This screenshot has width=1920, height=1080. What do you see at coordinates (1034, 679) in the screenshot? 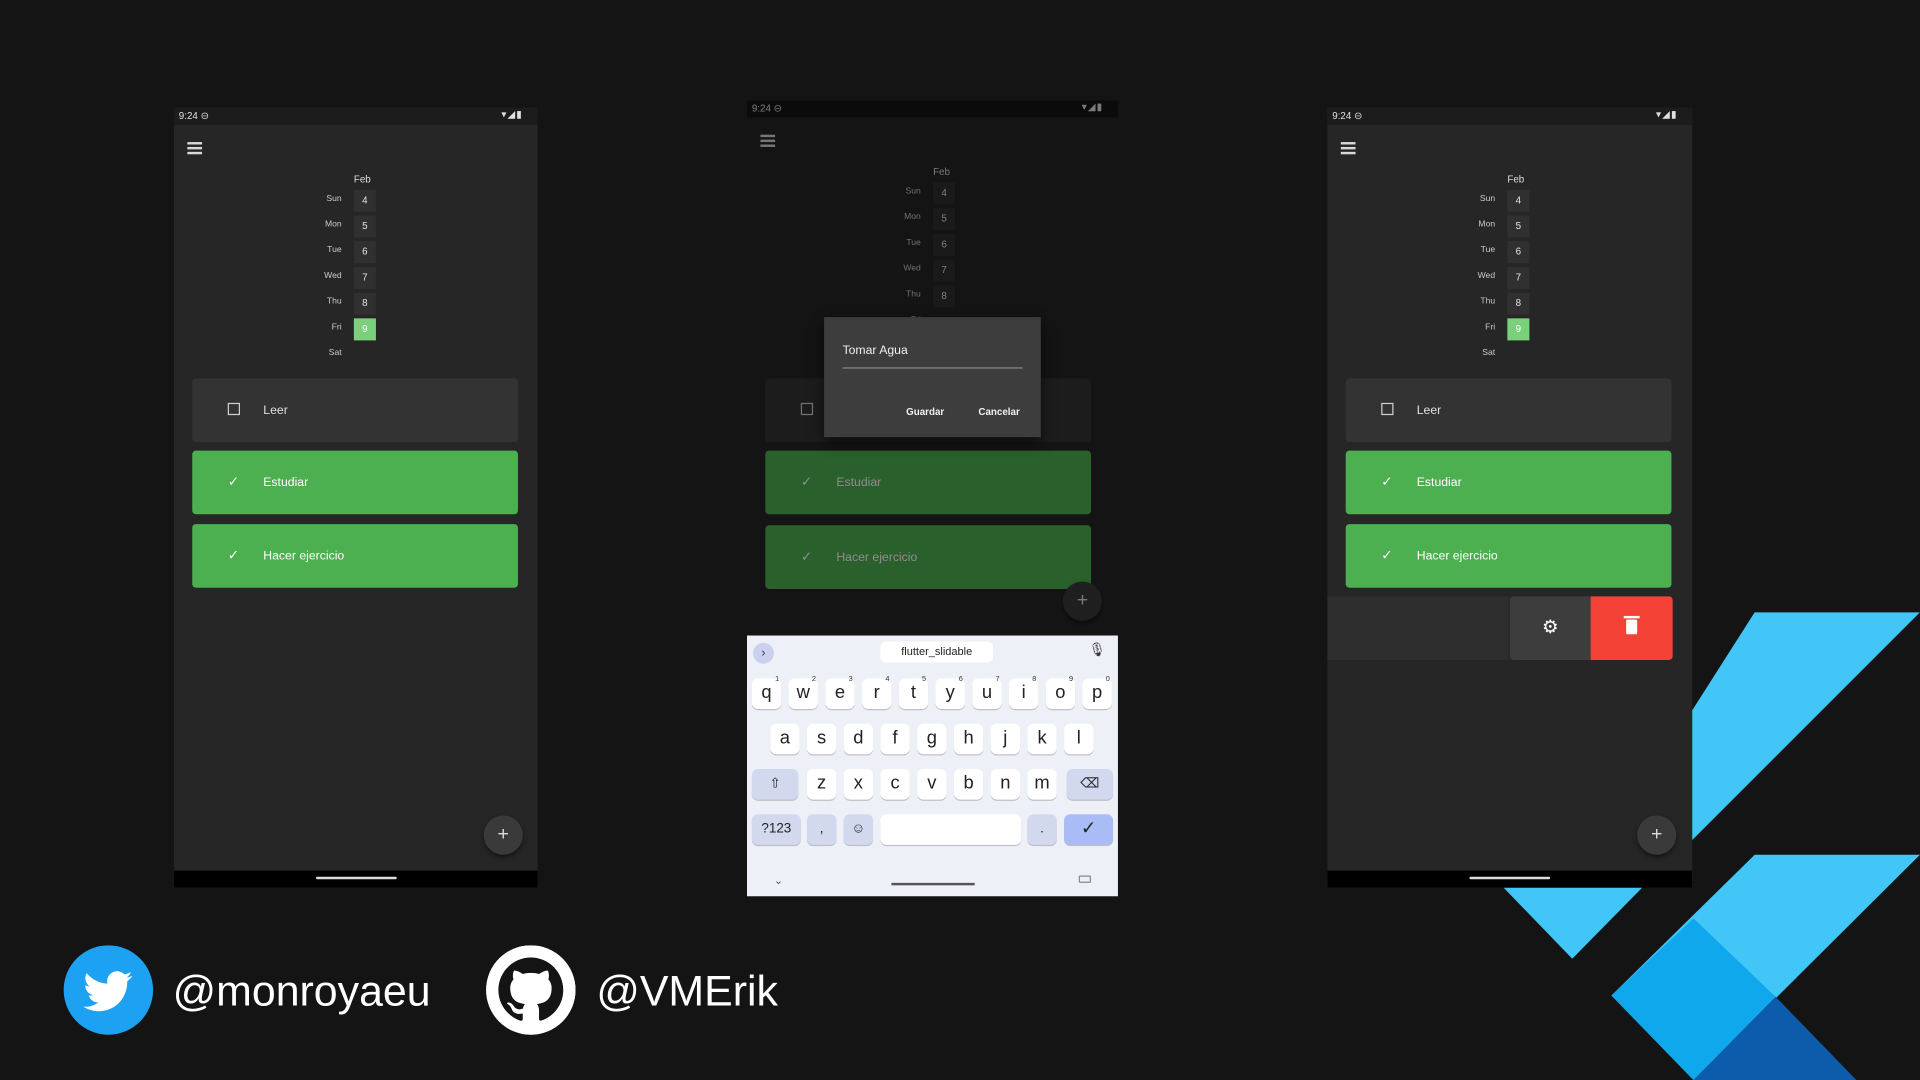
I see `key-digit-hint: 8` at bounding box center [1034, 679].